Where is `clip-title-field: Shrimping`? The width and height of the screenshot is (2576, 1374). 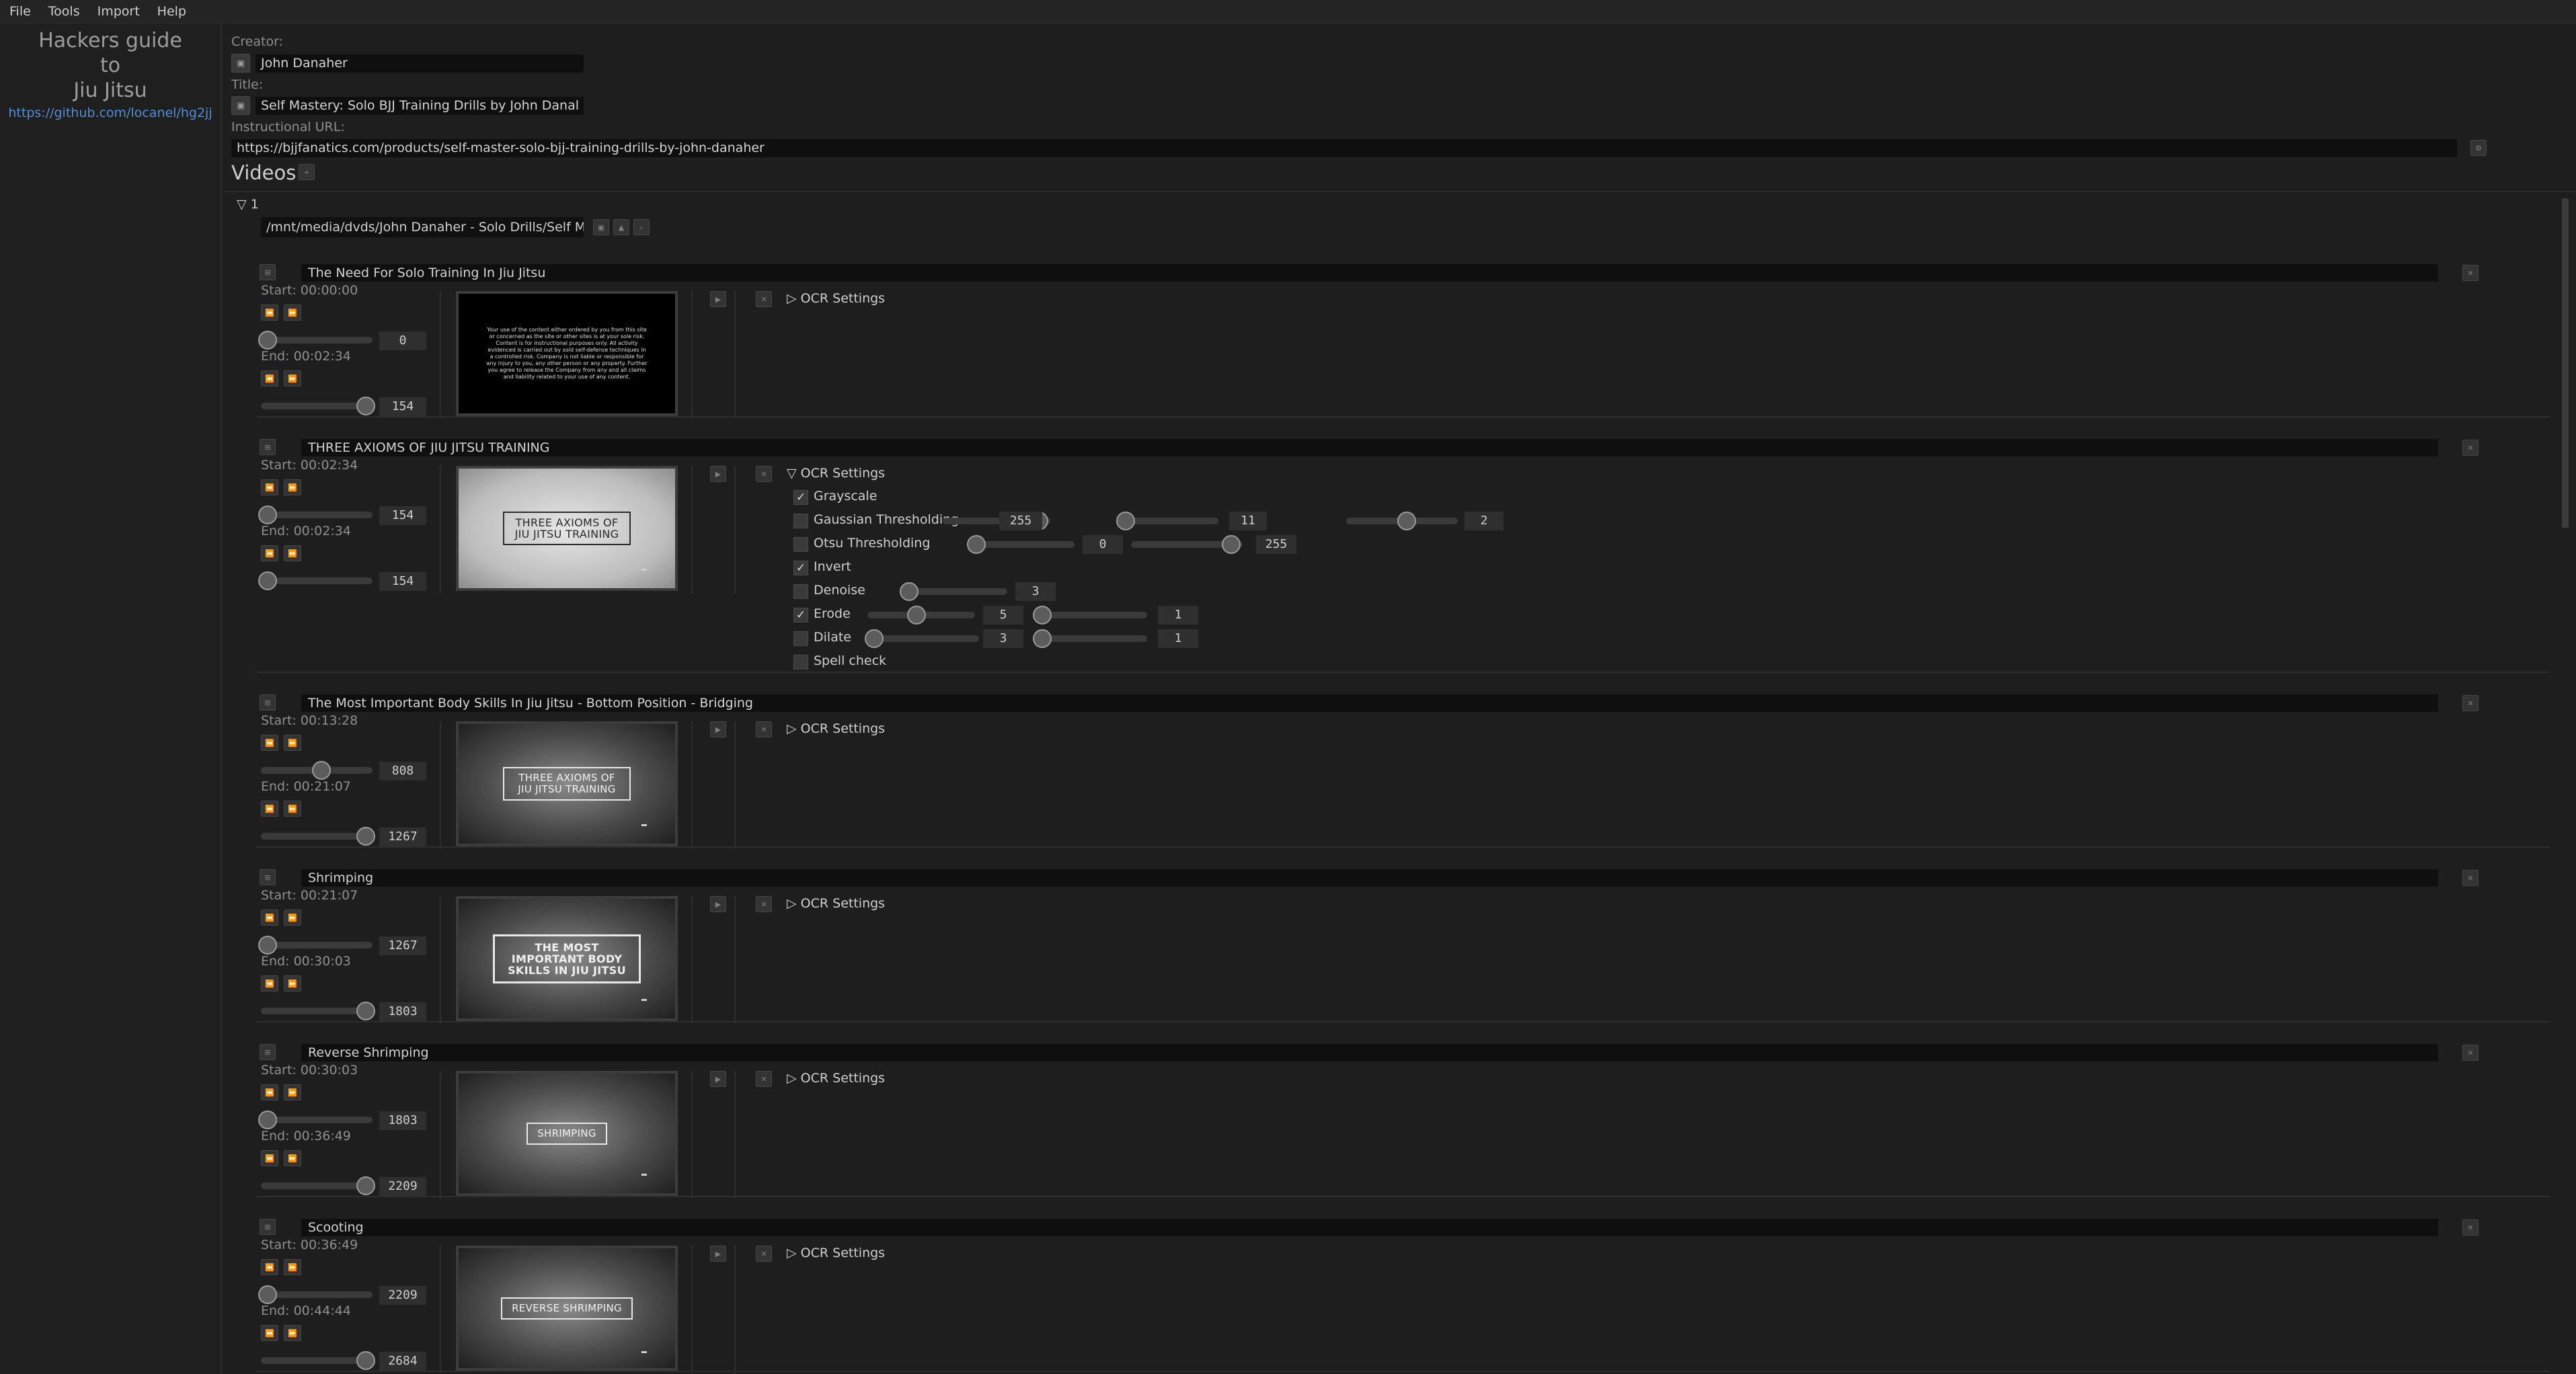 clip-title-field: Shrimping is located at coordinates (1370, 878).